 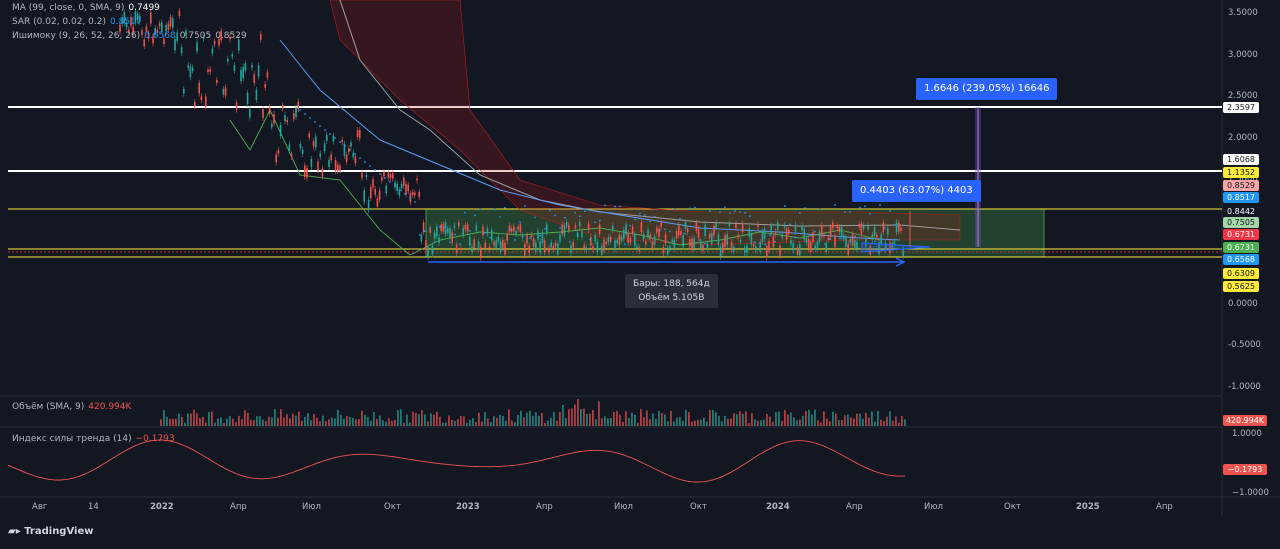 What do you see at coordinates (50, 531) in the screenshot?
I see `tradingview-logo: ▰▸ TradingView` at bounding box center [50, 531].